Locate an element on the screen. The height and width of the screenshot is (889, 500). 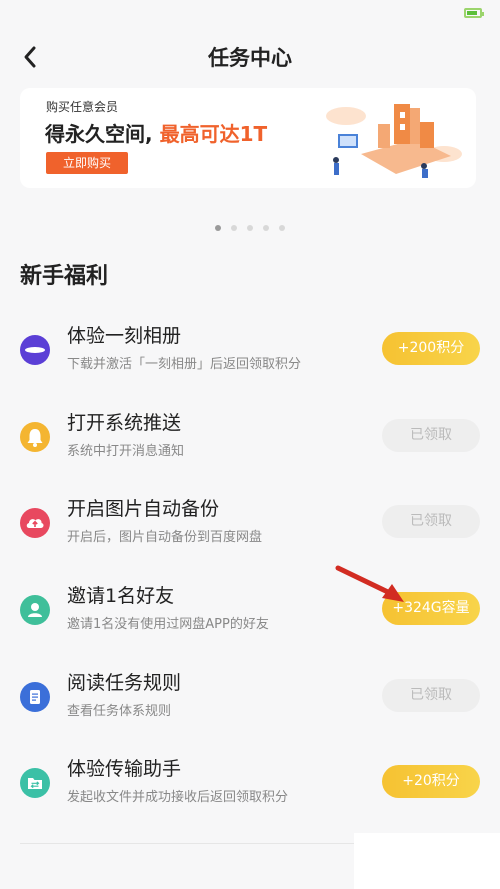
task-row: 体验一刻相册 下载并激活「一刻相册」后返回领取积分 +200积分 is located at coordinates (250, 350).